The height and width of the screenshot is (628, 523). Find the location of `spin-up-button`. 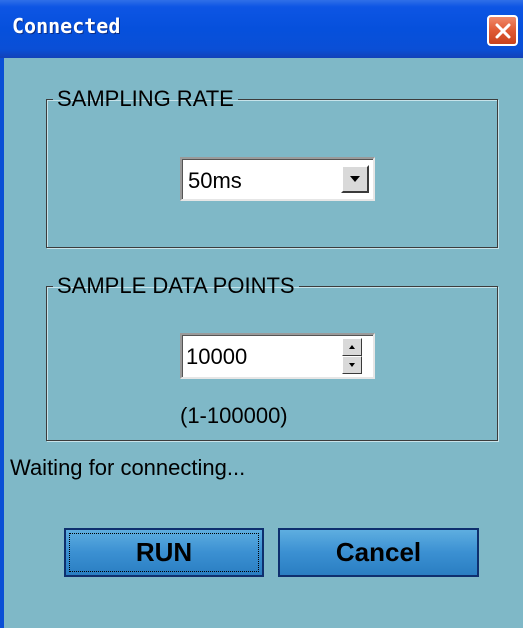

spin-up-button is located at coordinates (352, 347).